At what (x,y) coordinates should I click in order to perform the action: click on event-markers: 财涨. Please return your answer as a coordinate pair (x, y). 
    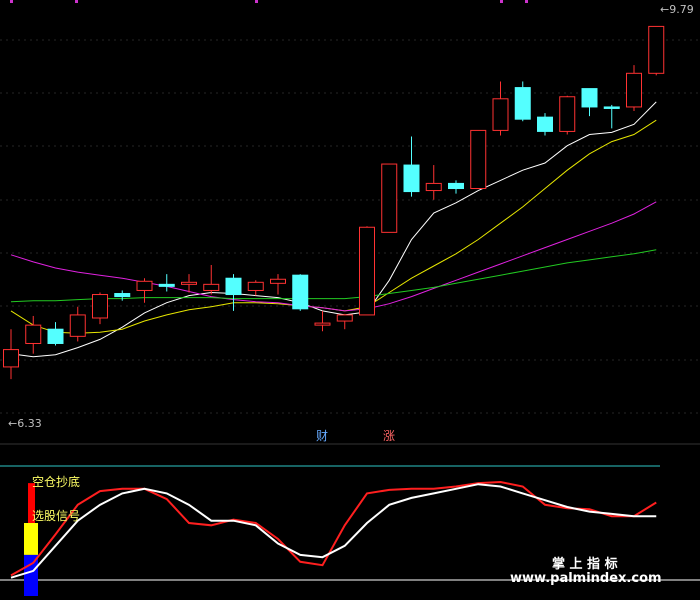
    Looking at the image, I should click on (355, 435).